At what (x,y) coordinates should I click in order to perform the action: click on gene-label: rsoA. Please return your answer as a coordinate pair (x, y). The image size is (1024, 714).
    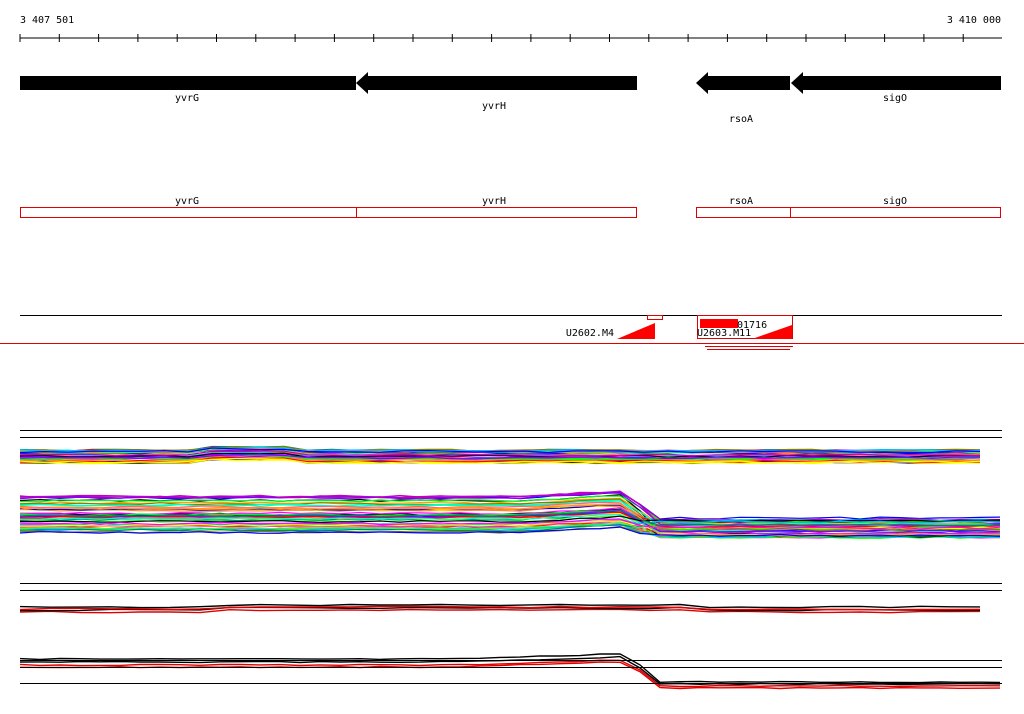
    Looking at the image, I should click on (741, 119).